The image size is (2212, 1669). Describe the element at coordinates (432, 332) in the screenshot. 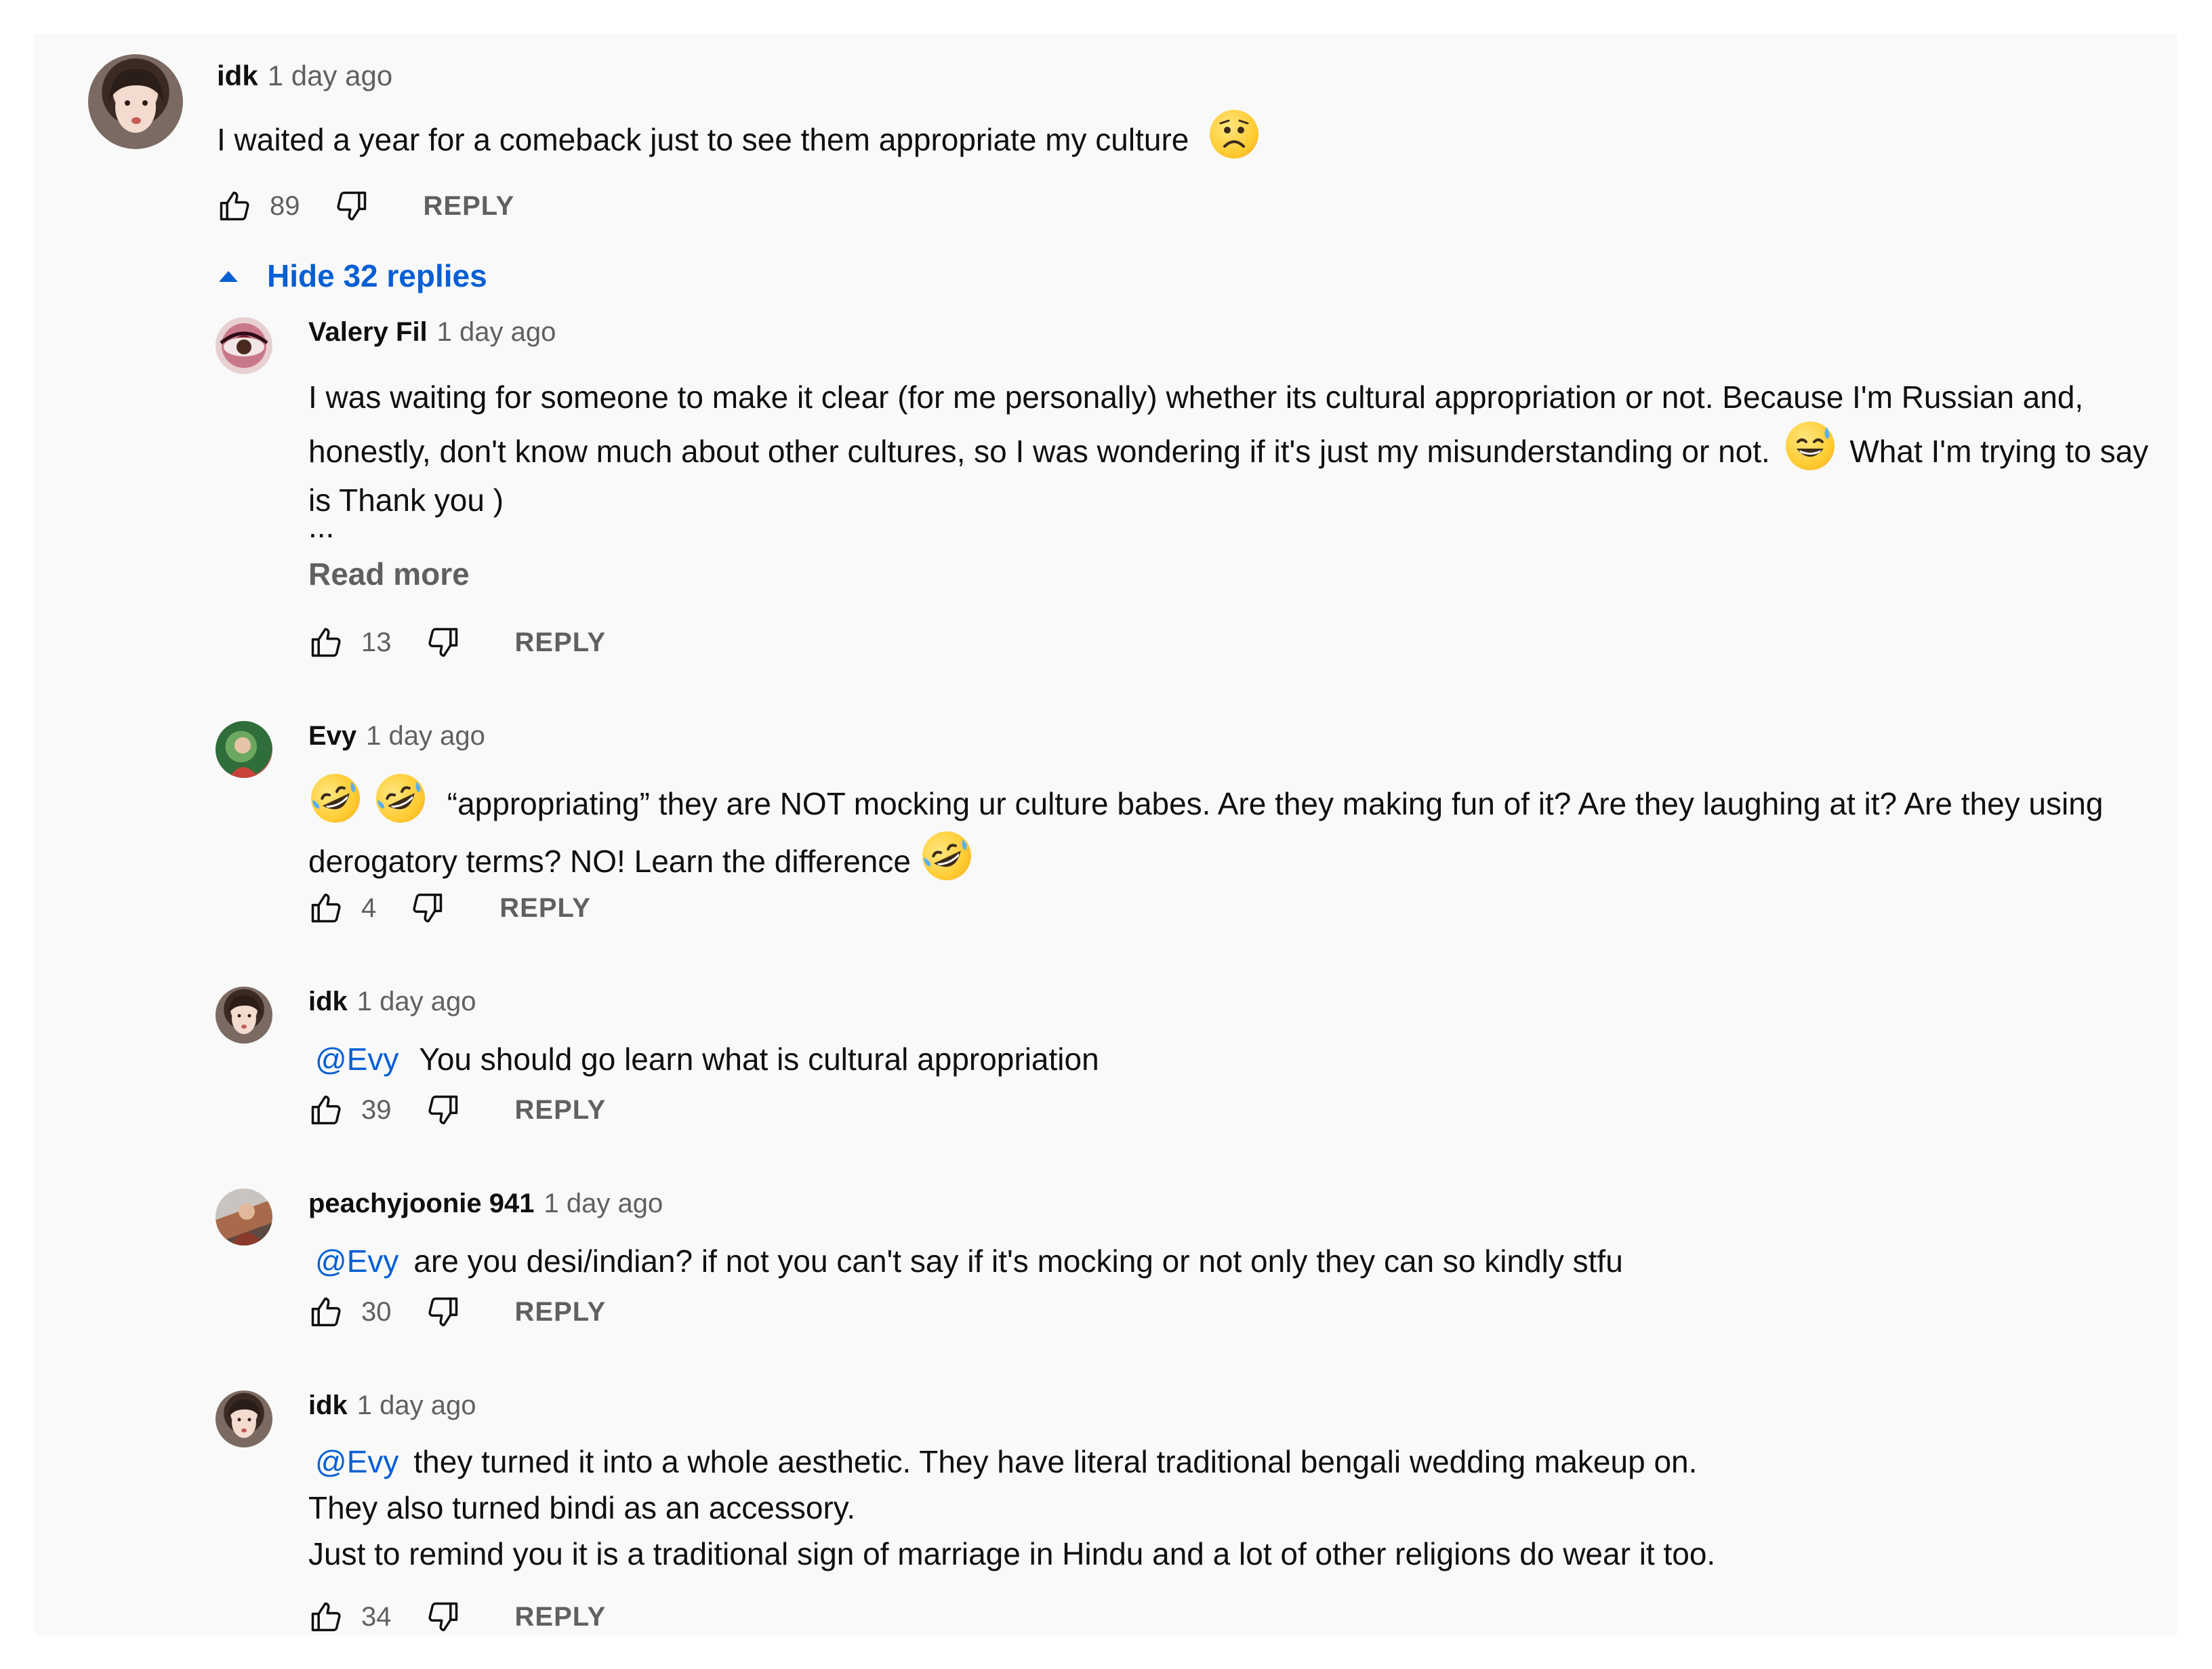

I see `reply-author-header: Valery Fil 1 day ago` at that location.